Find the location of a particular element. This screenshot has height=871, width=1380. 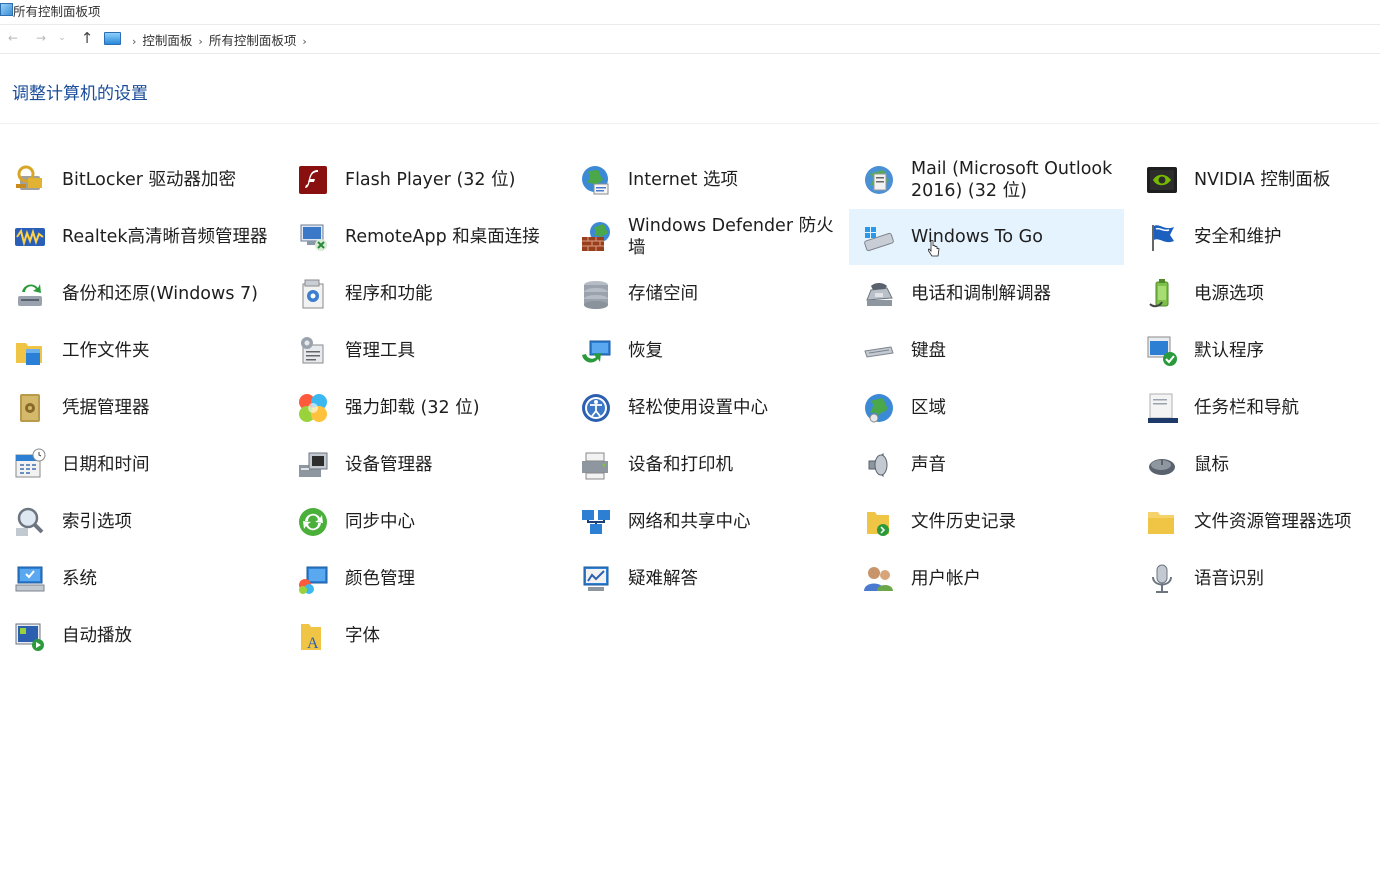

control-panel-item-programs-features: 程序和功能 is located at coordinates (420, 294).